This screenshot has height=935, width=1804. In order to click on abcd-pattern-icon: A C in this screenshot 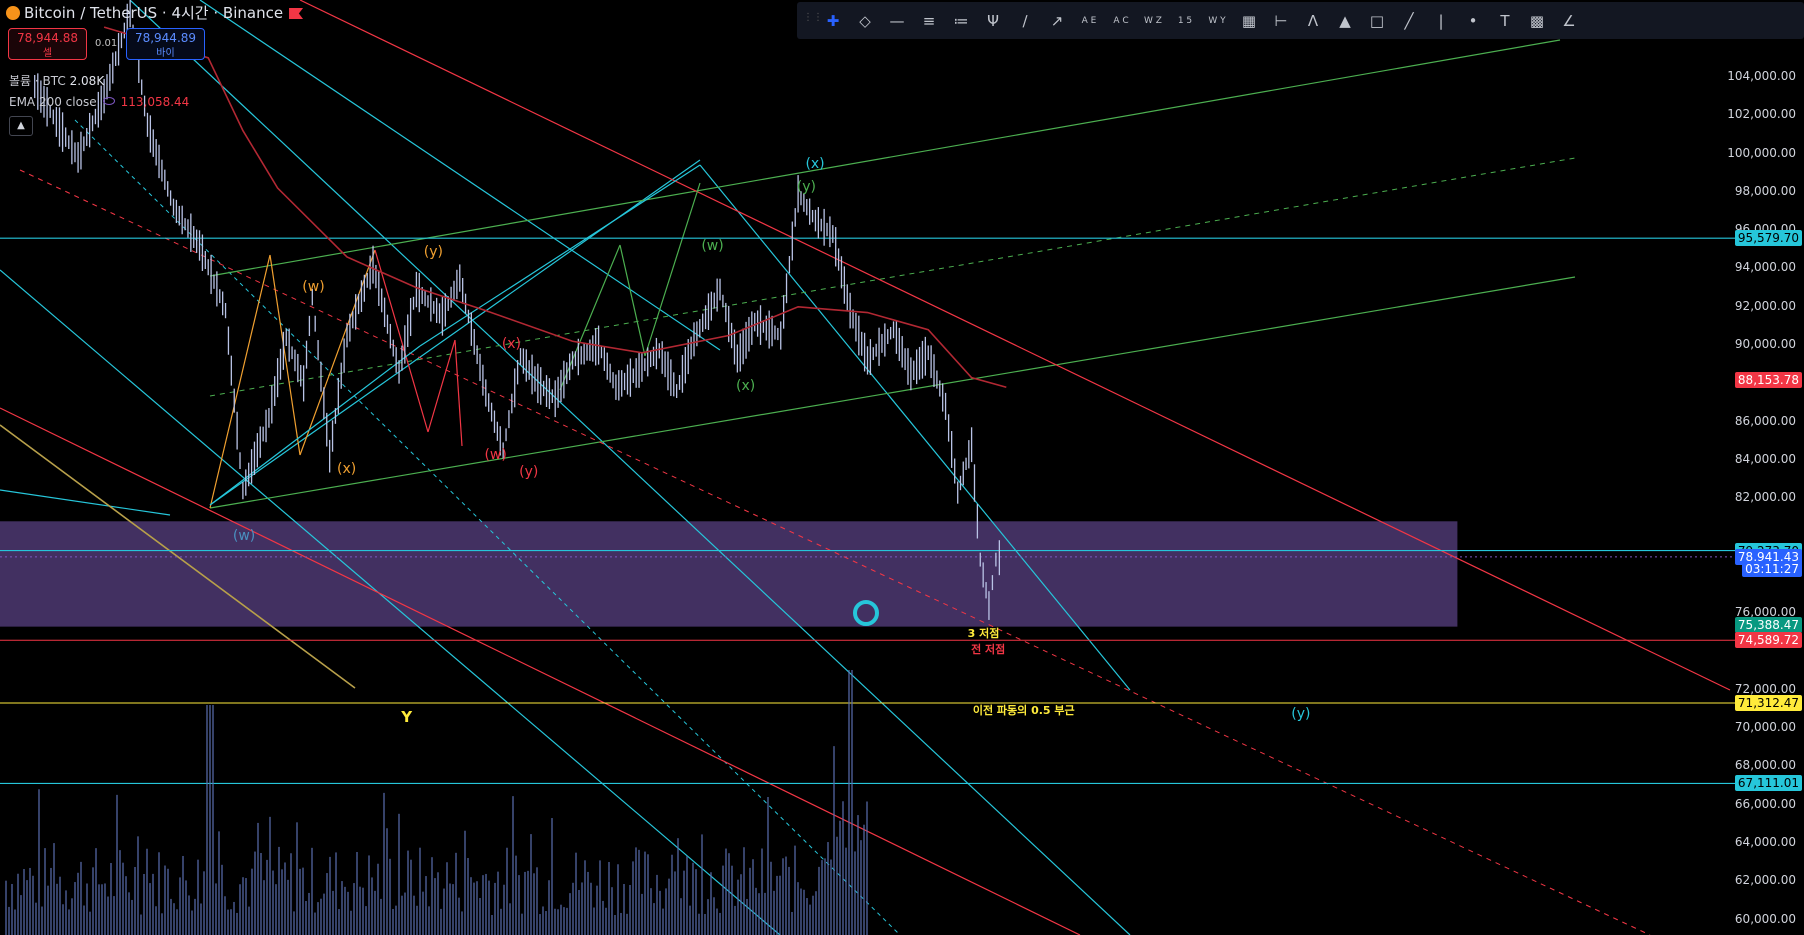, I will do `click(1121, 21)`.